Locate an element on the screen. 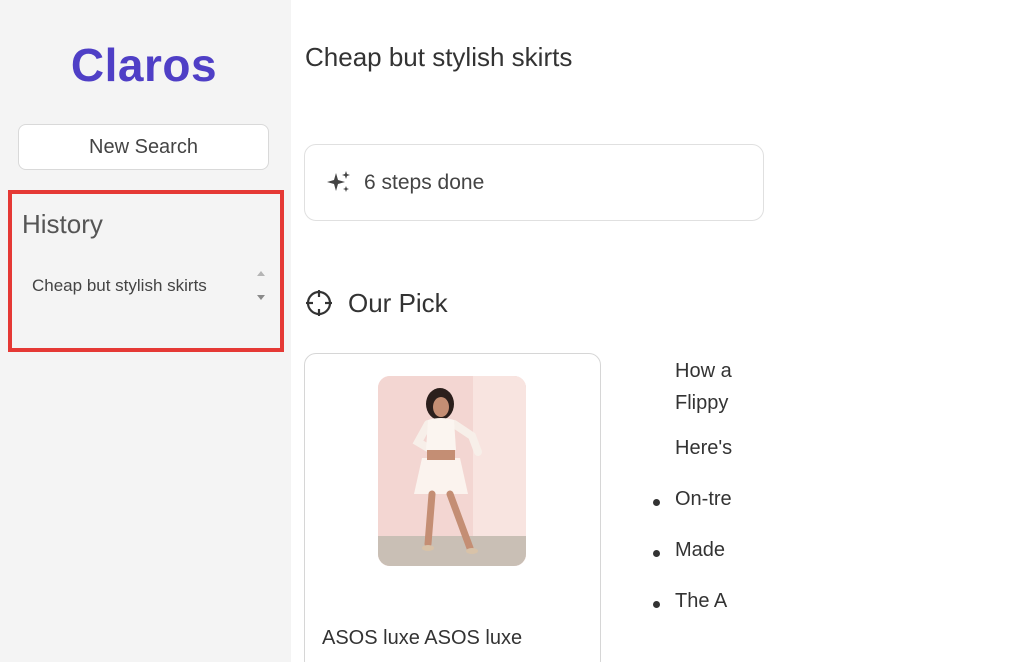 This screenshot has height=662, width=1024. product-image is located at coordinates (452, 471).